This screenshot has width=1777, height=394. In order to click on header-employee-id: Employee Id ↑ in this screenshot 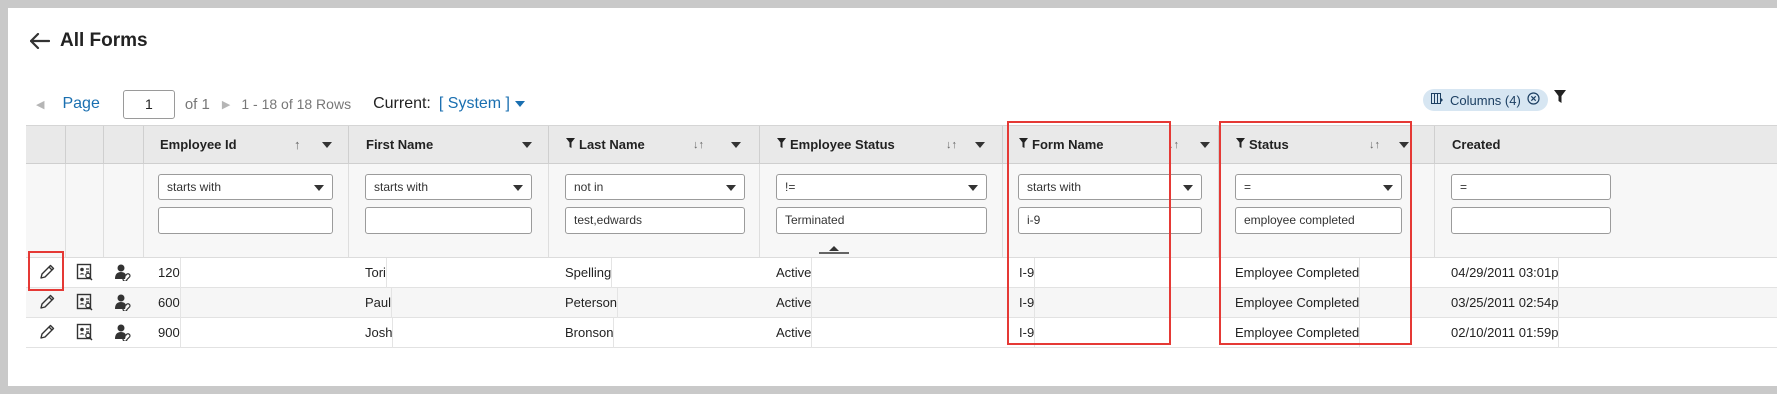, I will do `click(246, 145)`.